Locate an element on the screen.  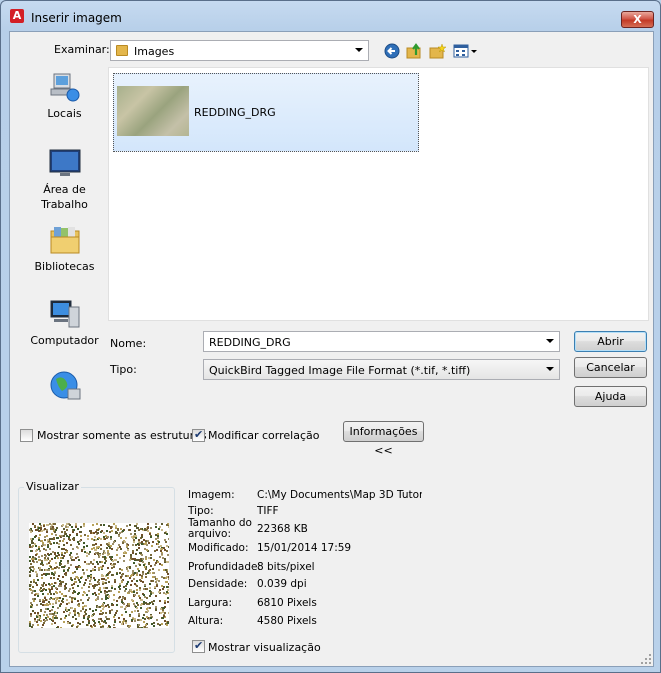
info-modified-value: 15/01/2014 17:59 is located at coordinates (304, 548).